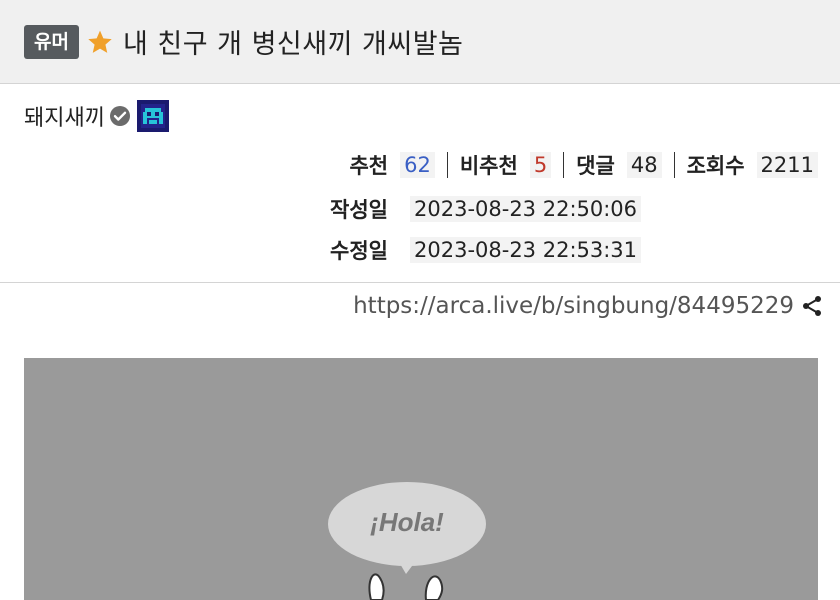  I want to click on post-stats: 추천 62 비추천 5 댓글 48 조회수 2211, so click(583, 165).